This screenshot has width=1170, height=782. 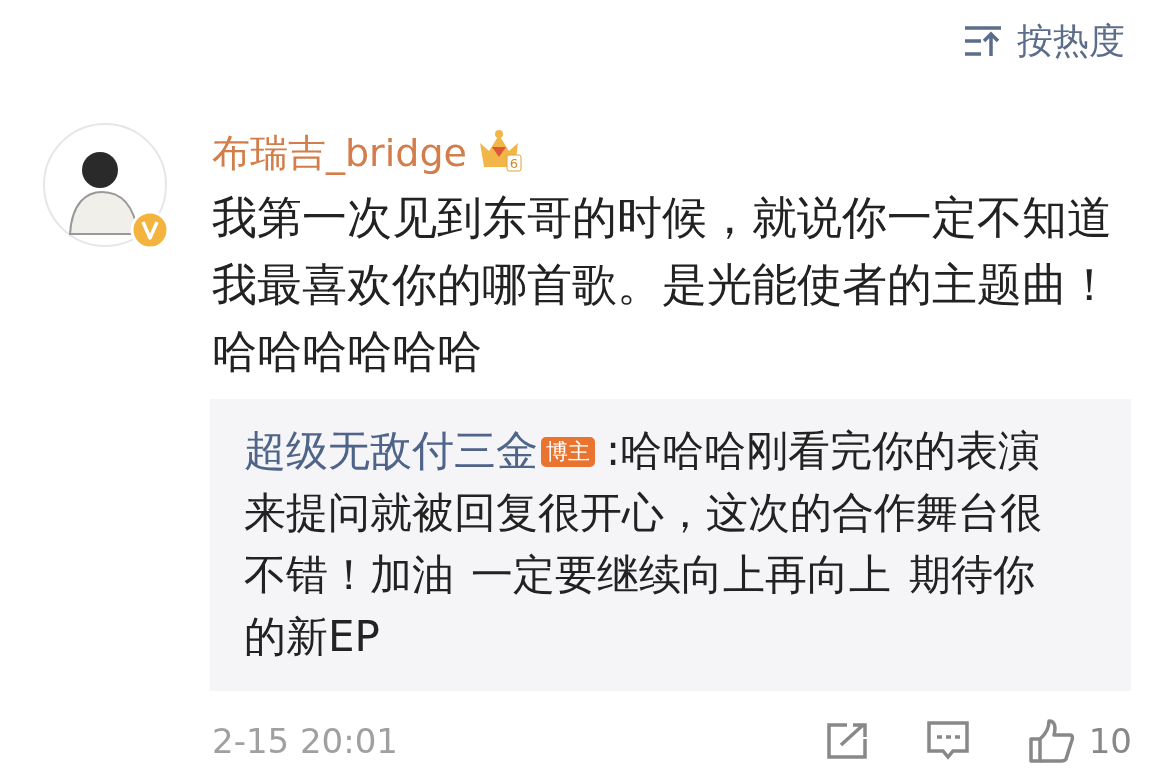 What do you see at coordinates (568, 452) in the screenshot?
I see `blogger-badge: 博主` at bounding box center [568, 452].